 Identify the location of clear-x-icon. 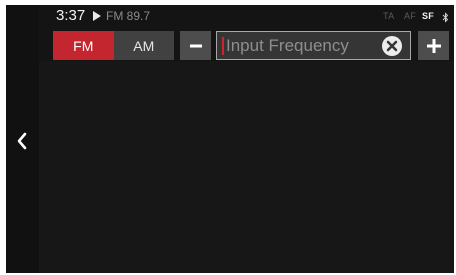
(392, 46).